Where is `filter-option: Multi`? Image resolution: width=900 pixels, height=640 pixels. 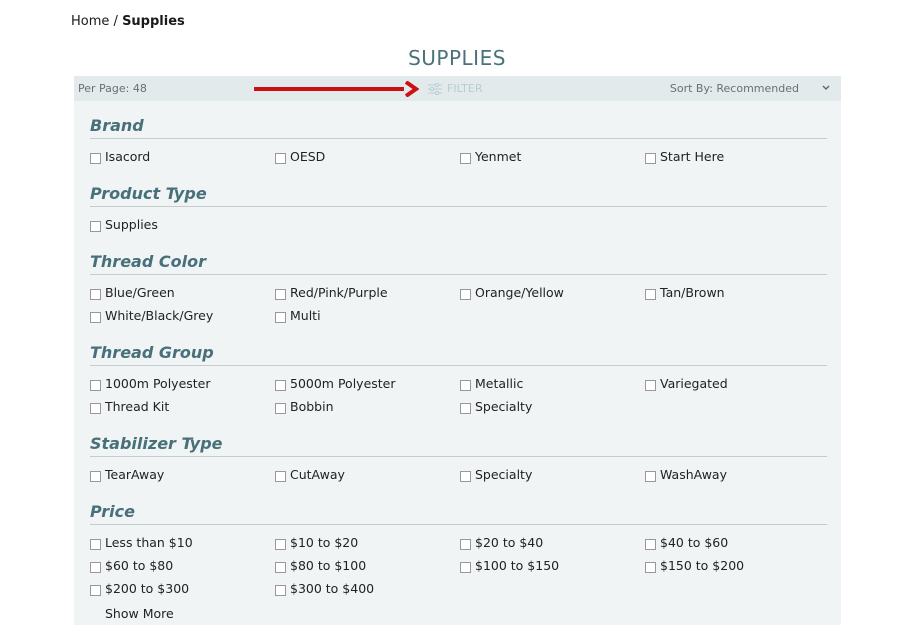 filter-option: Multi is located at coordinates (367, 315).